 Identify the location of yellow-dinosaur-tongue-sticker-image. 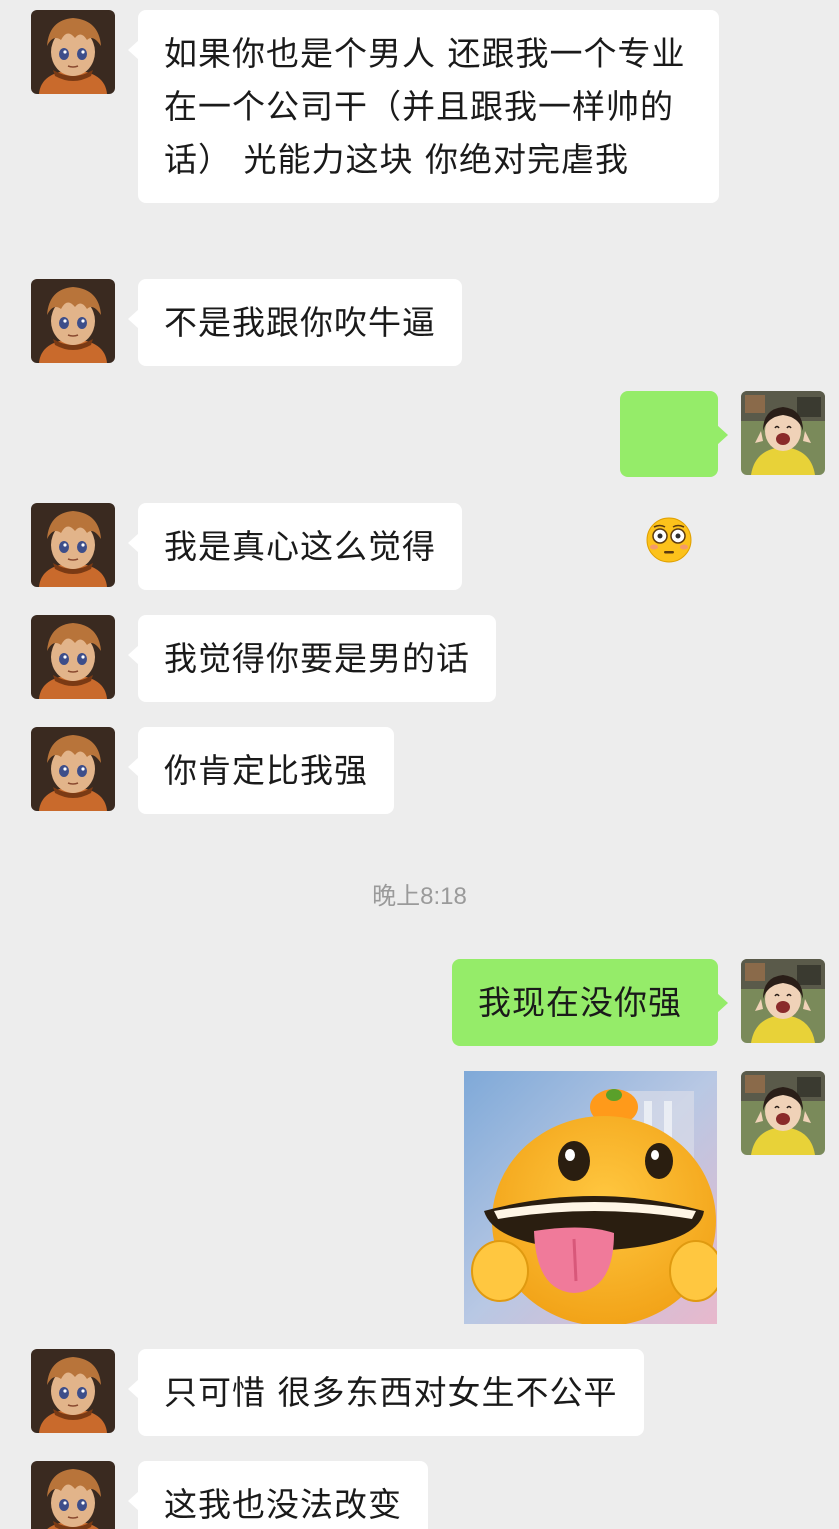
(590, 1197).